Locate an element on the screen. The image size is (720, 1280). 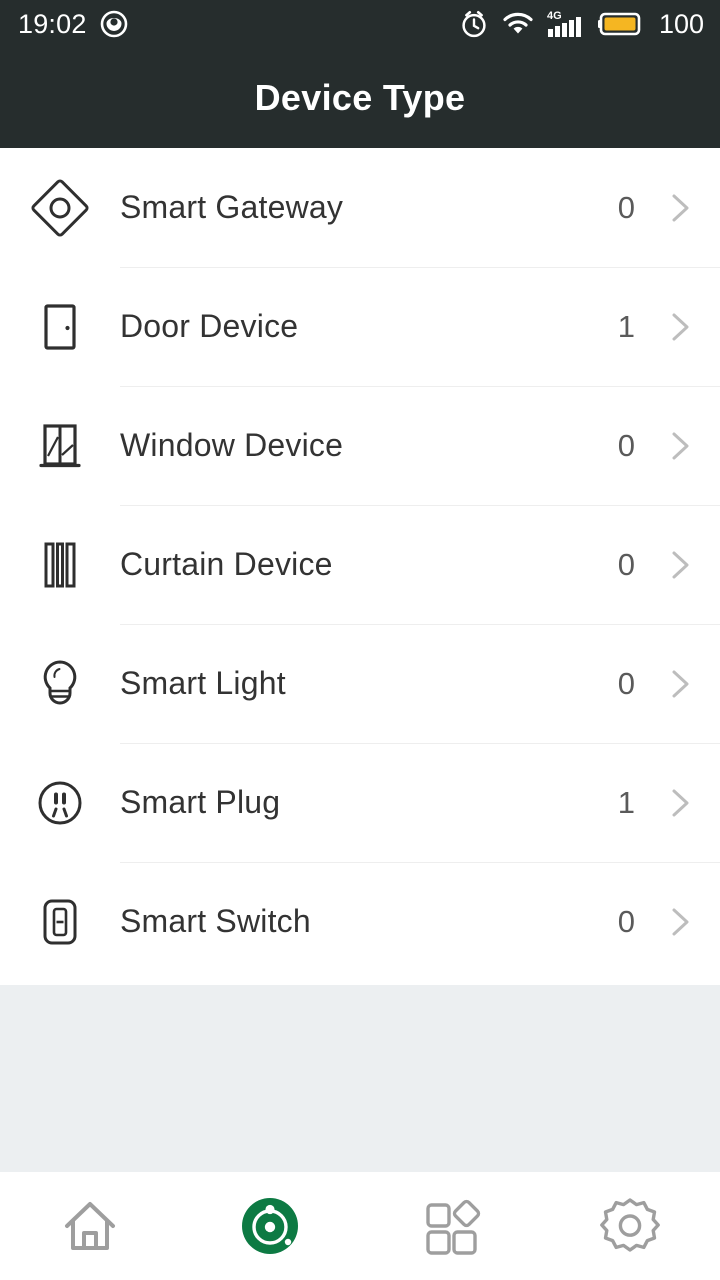
list-item-label: Curtain Device is located at coordinates (226, 564).